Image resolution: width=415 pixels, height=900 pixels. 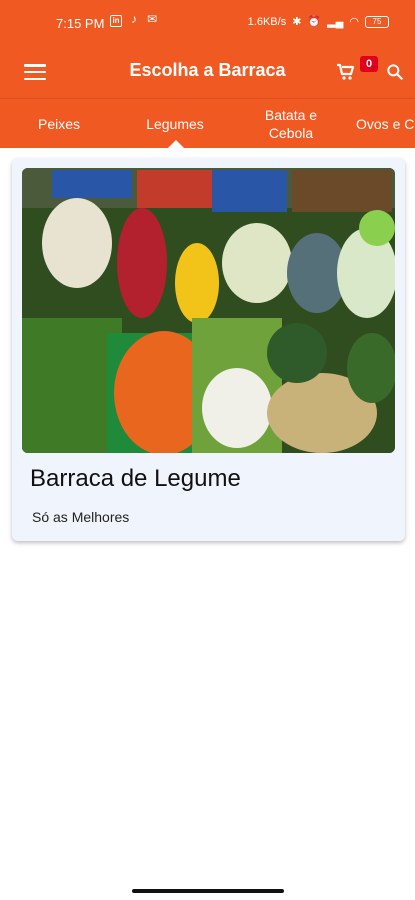 I want to click on card-title: Barraca de Legume, so click(x=135, y=478).